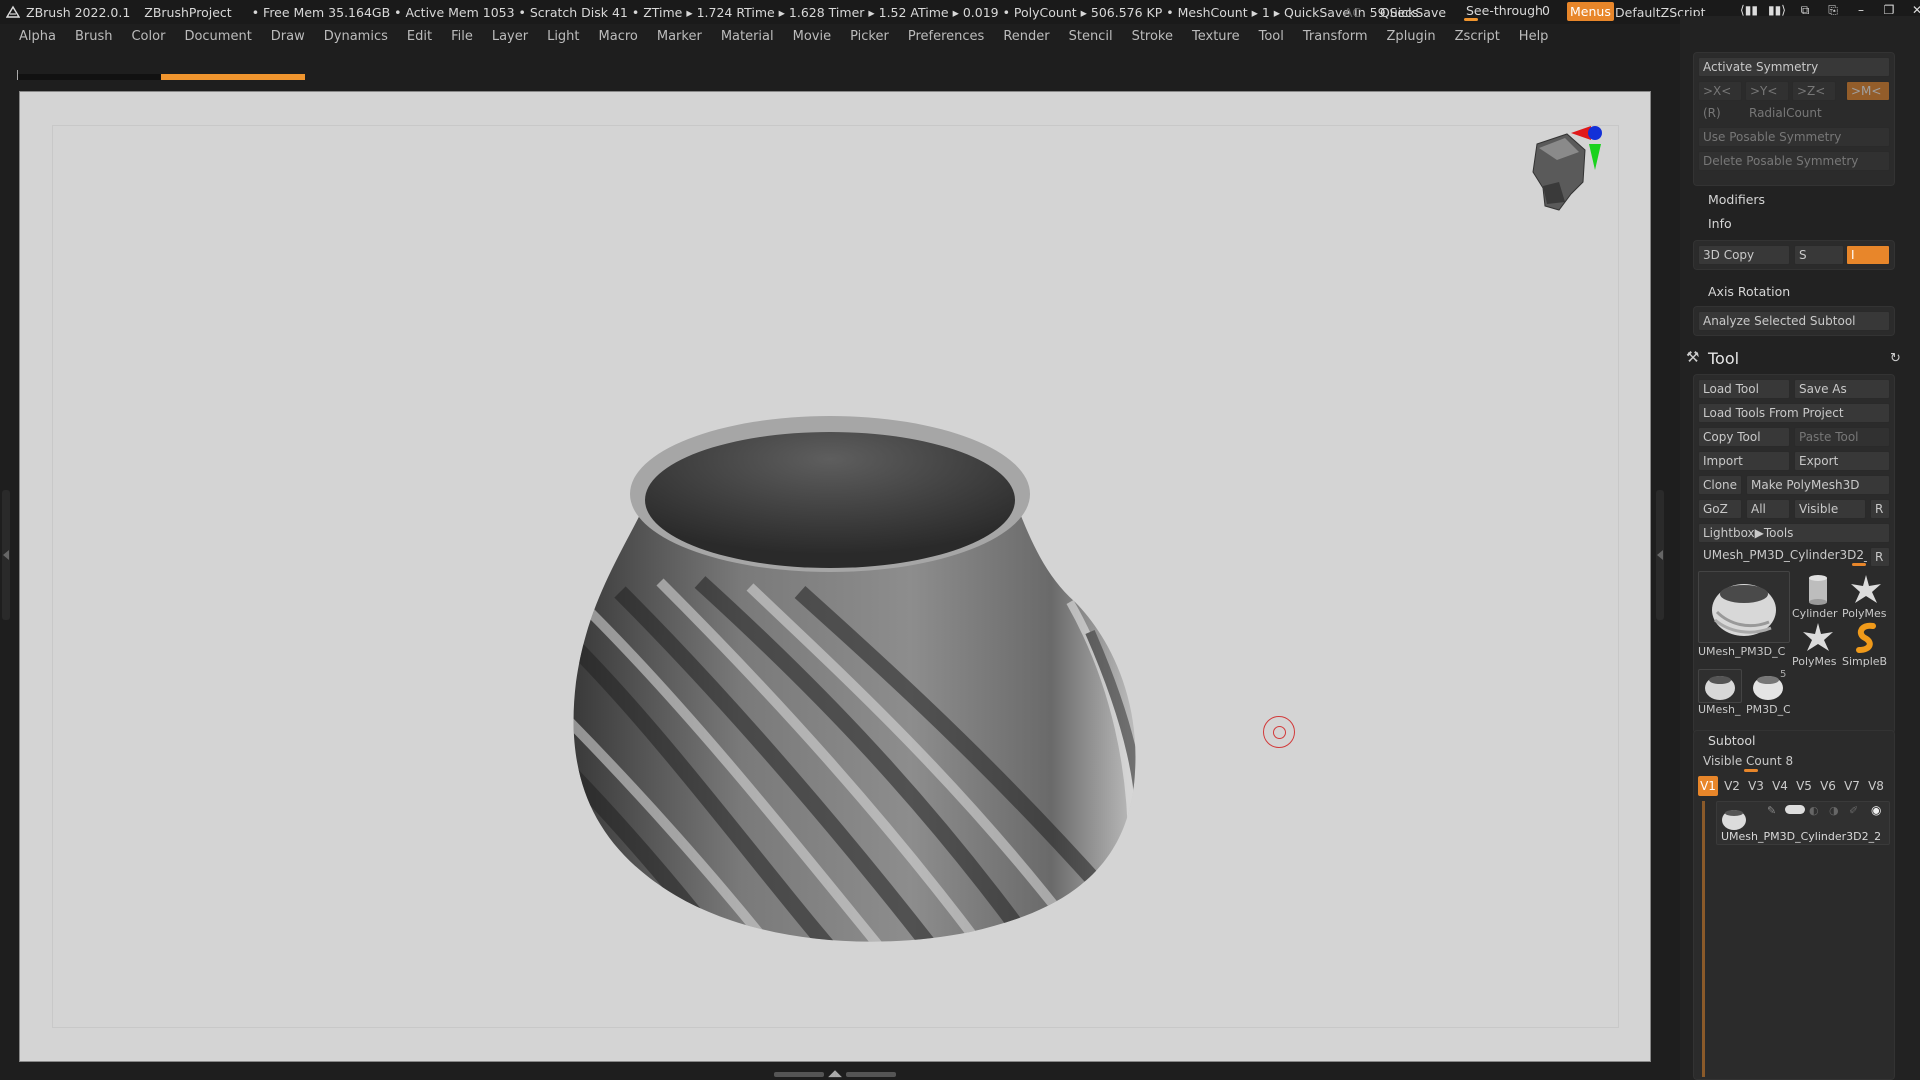 Image resolution: width=1920 pixels, height=1080 pixels. Describe the element at coordinates (419, 36) in the screenshot. I see `menu-edit: Edit` at that location.